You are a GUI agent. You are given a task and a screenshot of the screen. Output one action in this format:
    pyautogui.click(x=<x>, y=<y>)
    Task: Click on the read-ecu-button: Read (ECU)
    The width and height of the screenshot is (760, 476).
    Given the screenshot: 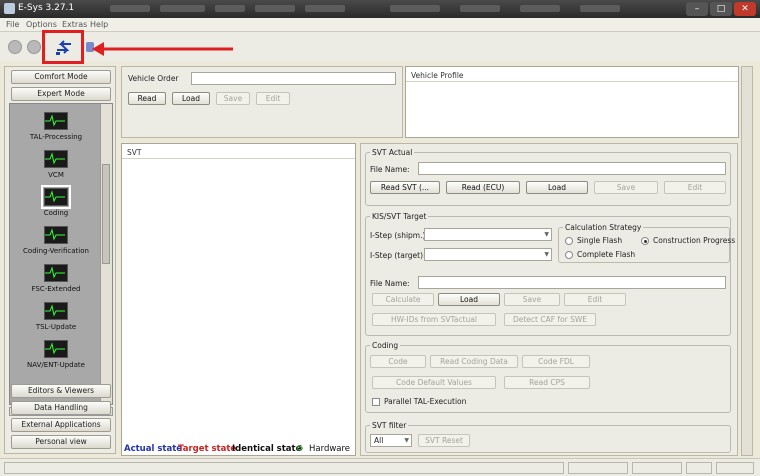 What is the action you would take?
    pyautogui.click(x=483, y=187)
    